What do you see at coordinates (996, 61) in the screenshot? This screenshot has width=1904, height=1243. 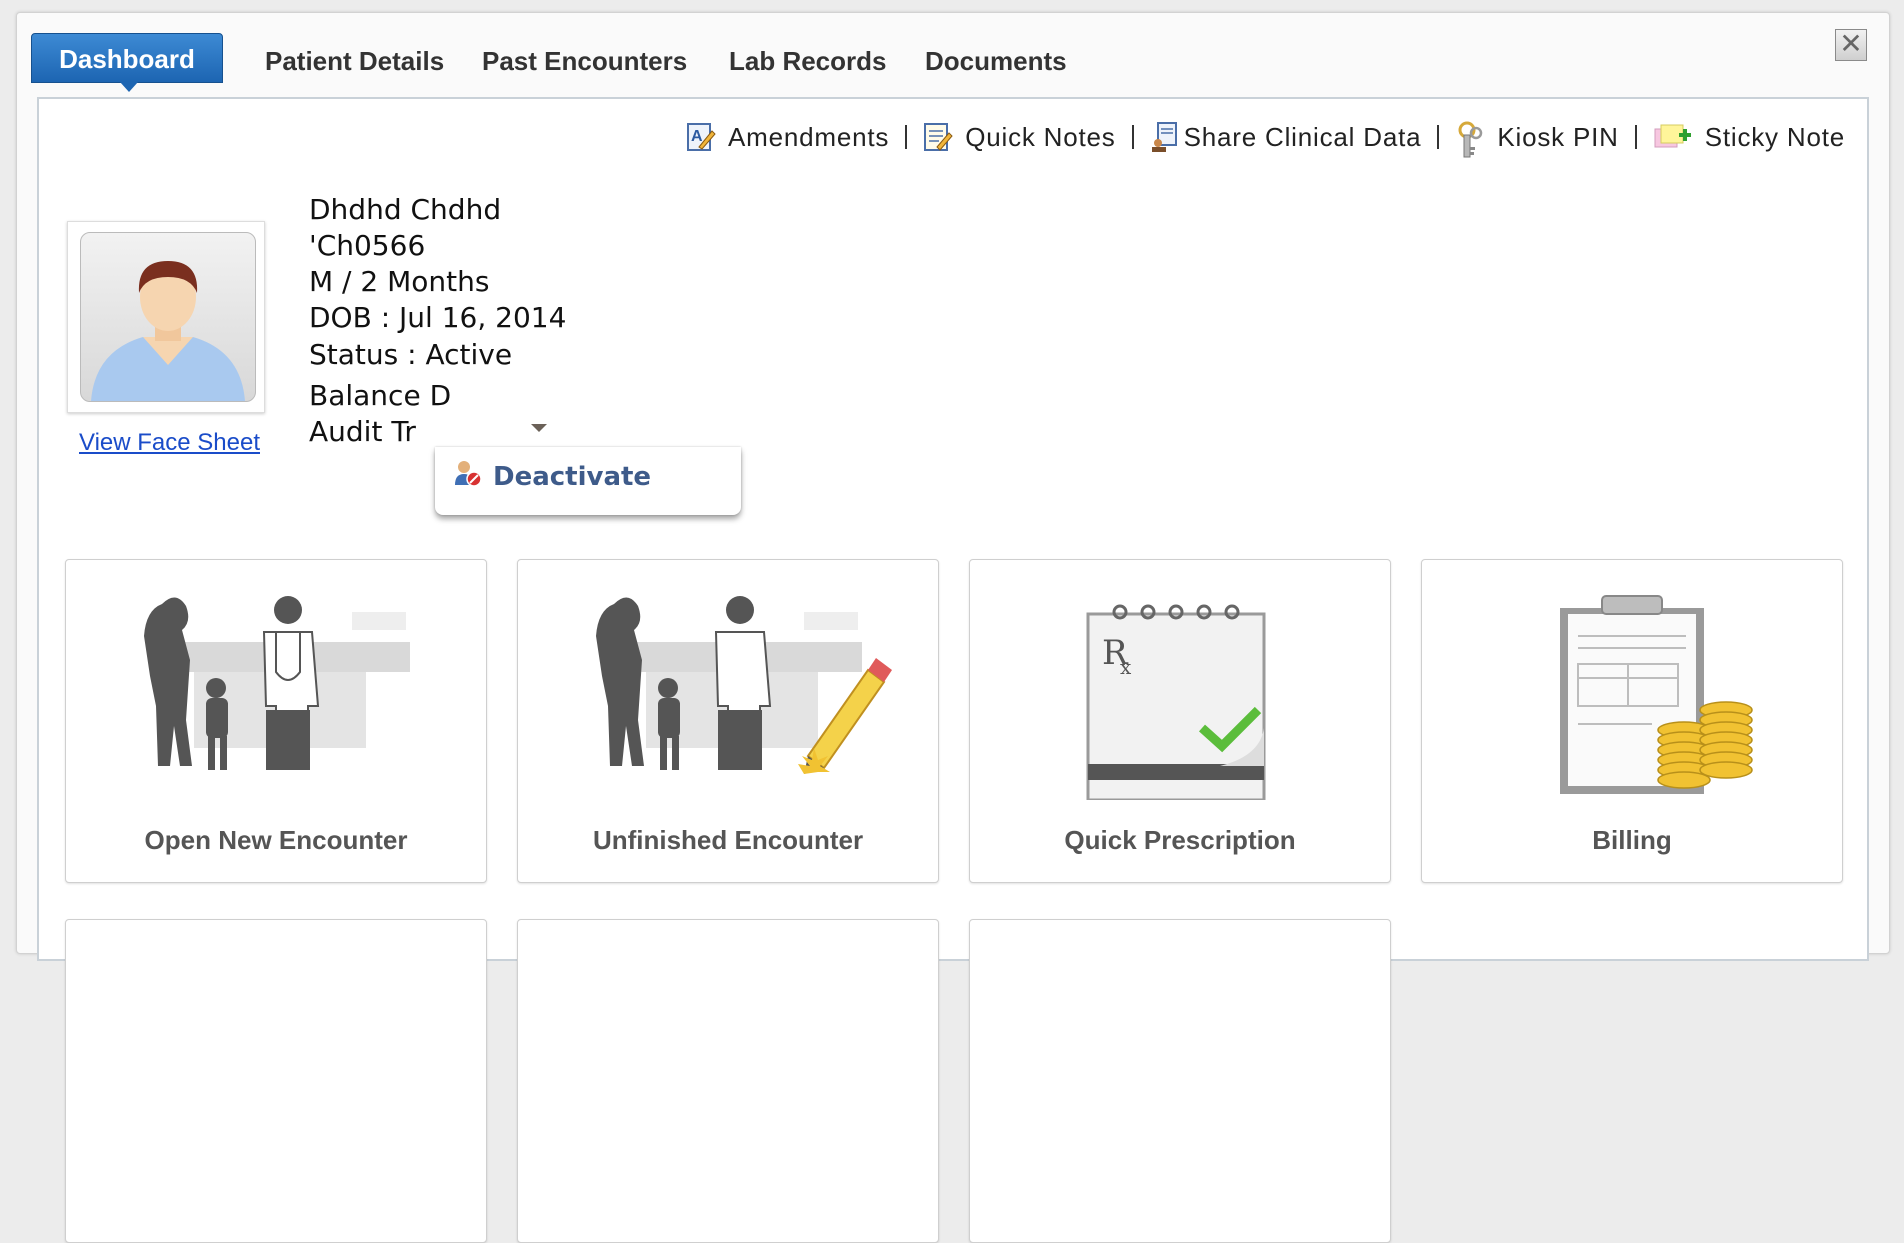 I see `tab-documents: Documents` at bounding box center [996, 61].